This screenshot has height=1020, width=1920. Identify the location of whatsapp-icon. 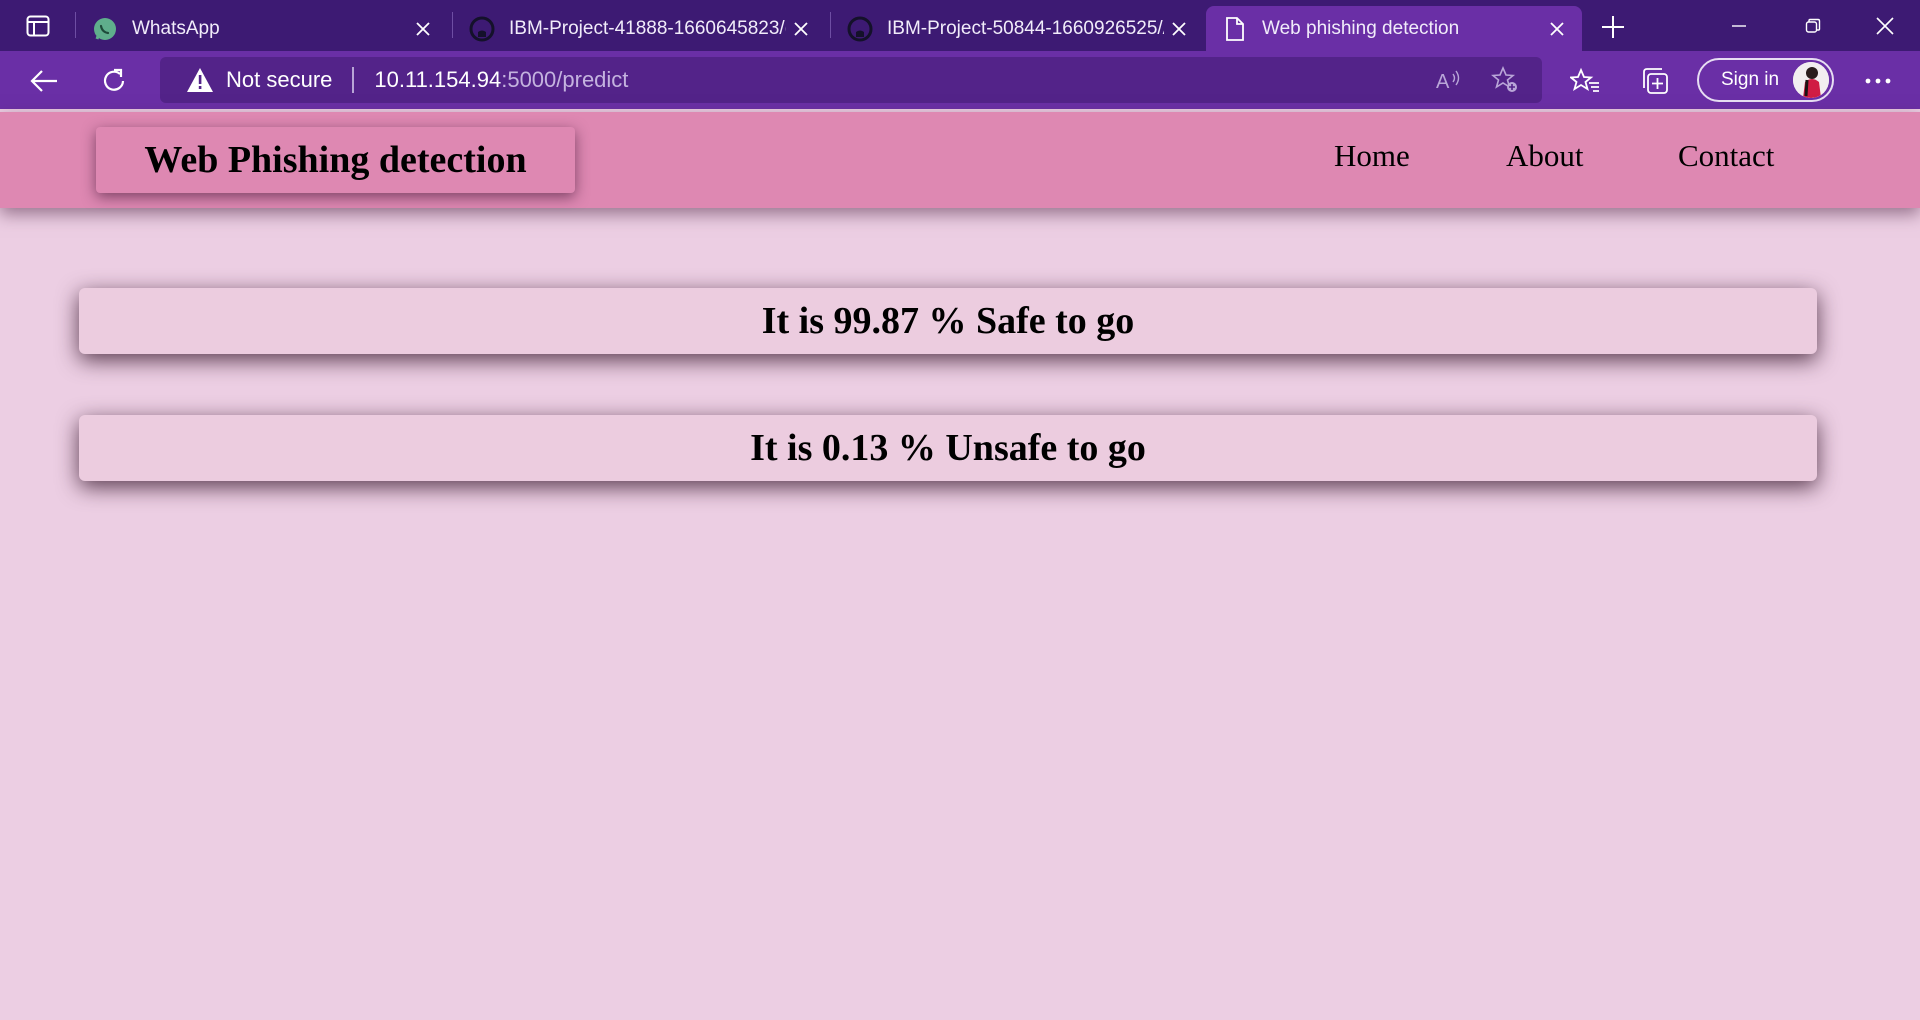
(105, 29).